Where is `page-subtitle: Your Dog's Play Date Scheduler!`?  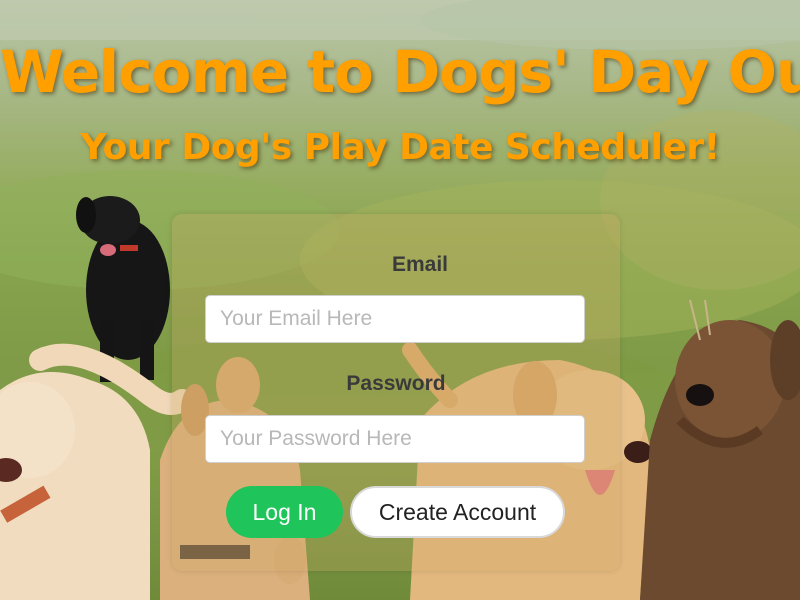 page-subtitle: Your Dog's Play Date Scheduler! is located at coordinates (400, 147).